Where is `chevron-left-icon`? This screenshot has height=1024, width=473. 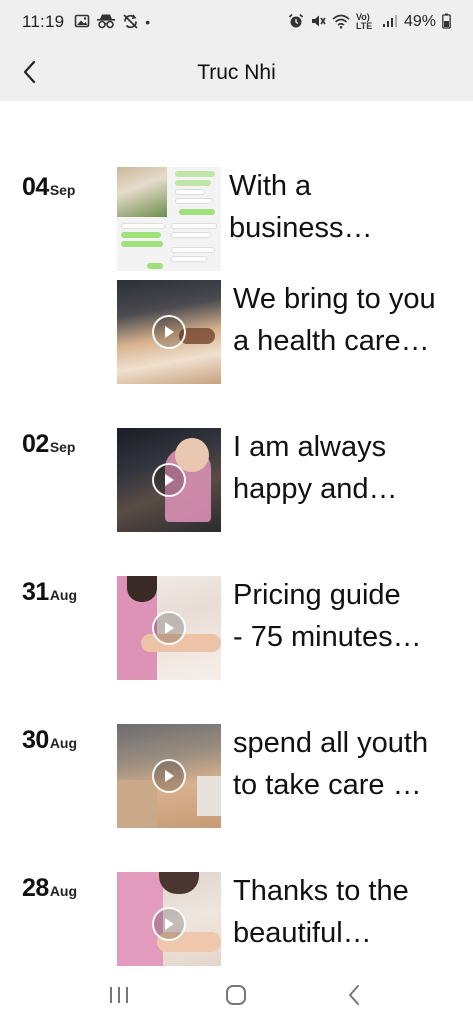 chevron-left-icon is located at coordinates (29, 72).